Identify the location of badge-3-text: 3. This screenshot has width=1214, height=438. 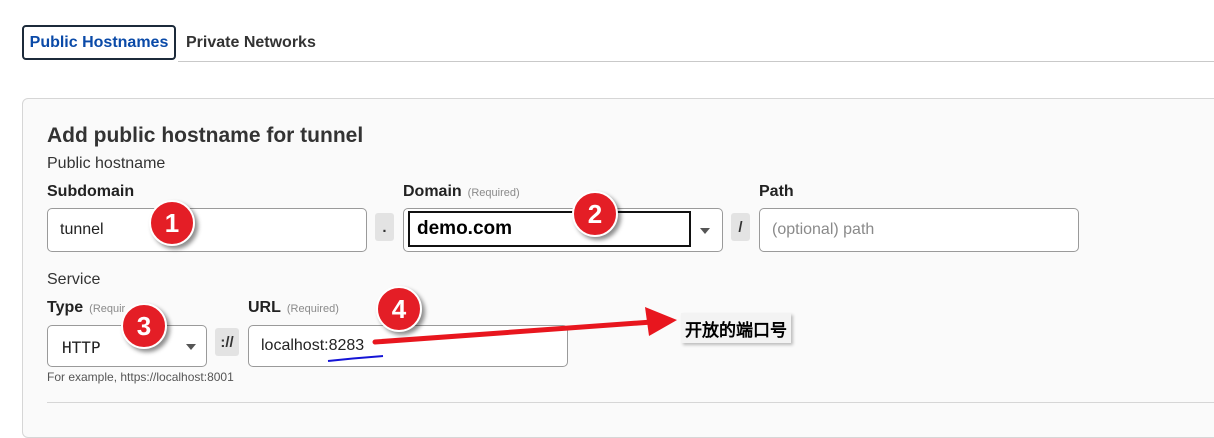
(144, 325).